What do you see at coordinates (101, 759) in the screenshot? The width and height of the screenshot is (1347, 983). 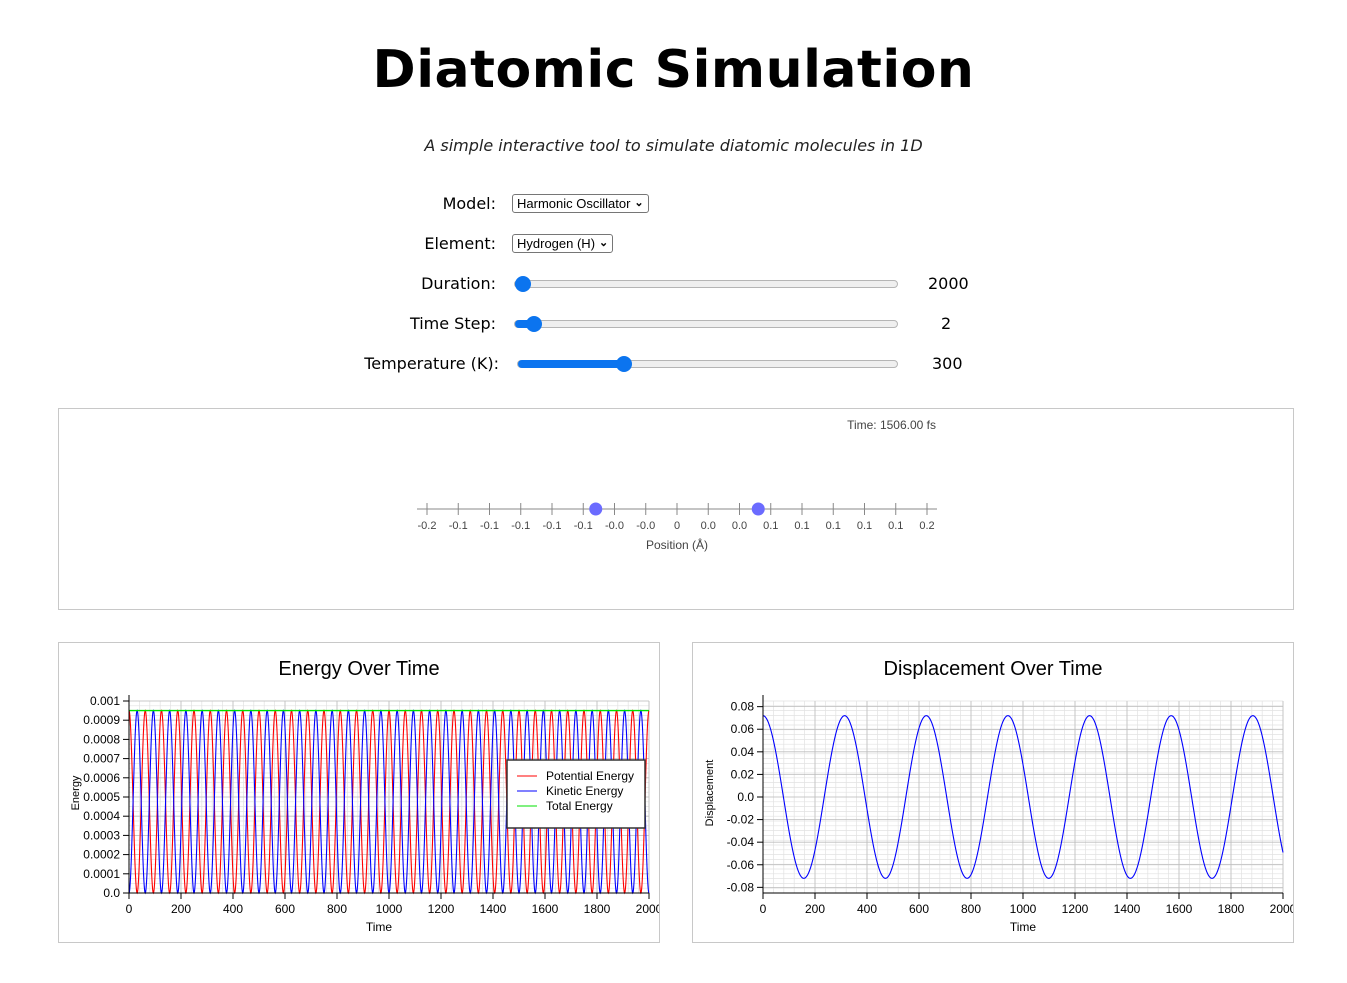 I see `y-tick-label: 0.0007` at bounding box center [101, 759].